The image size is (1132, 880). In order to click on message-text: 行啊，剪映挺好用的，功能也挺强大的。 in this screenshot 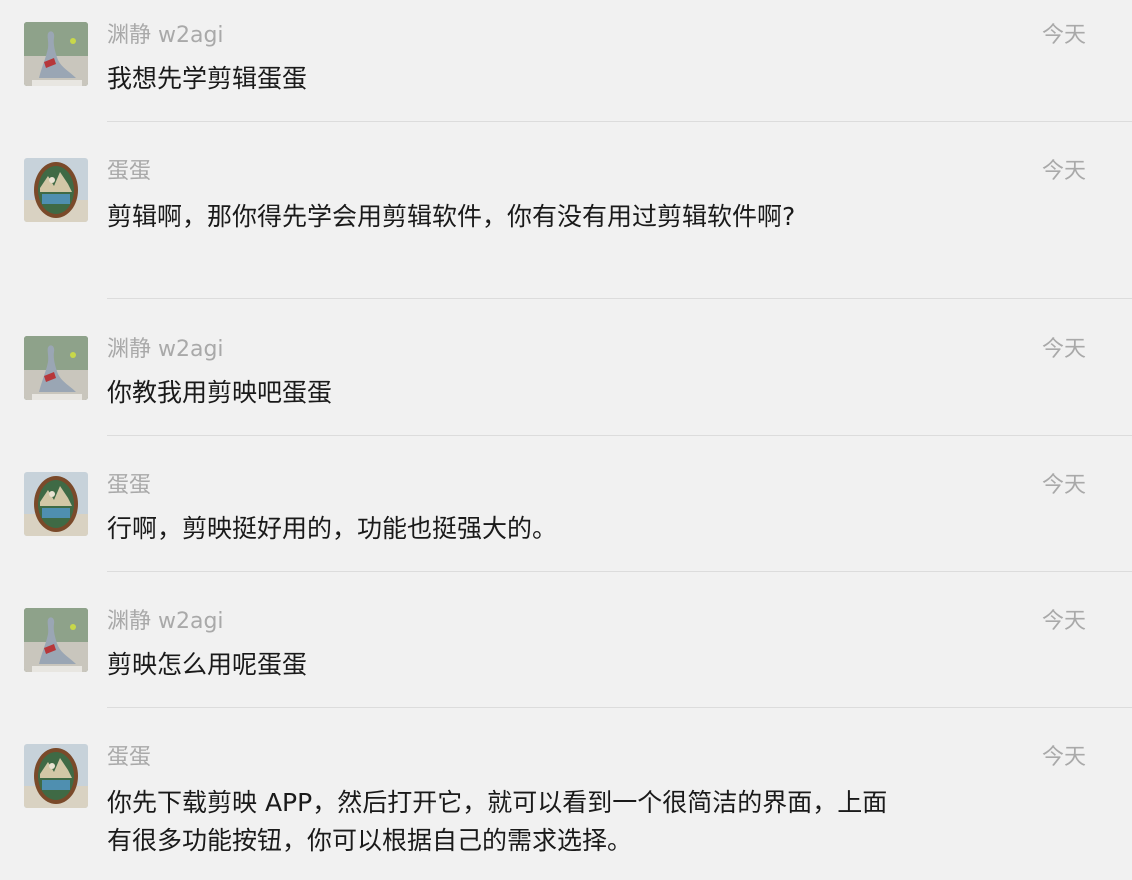, I will do `click(332, 528)`.